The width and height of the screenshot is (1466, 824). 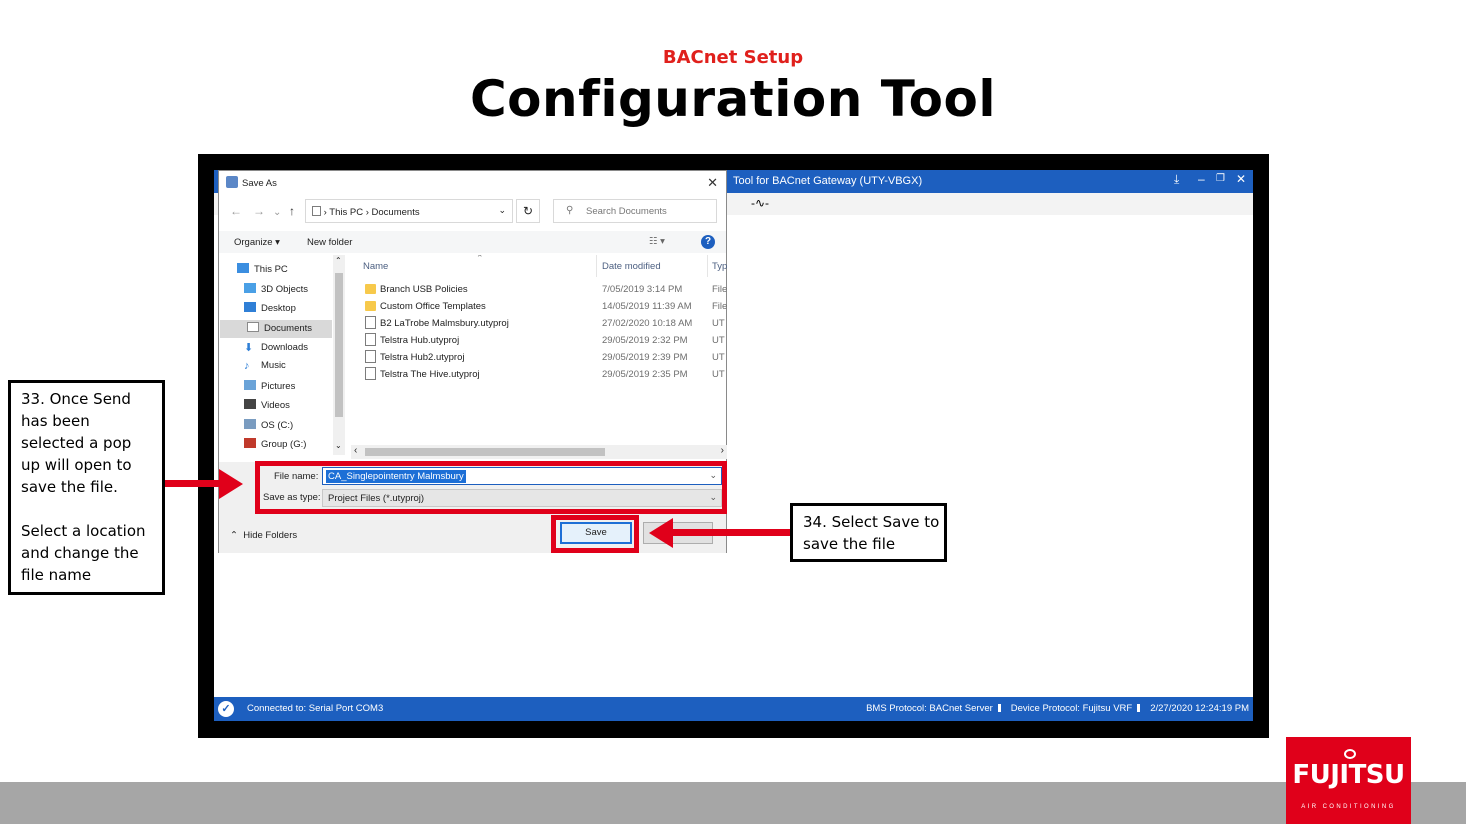 What do you see at coordinates (1199, 708) in the screenshot?
I see `status-timestamp: 2/27/2020 12:24:19 PM` at bounding box center [1199, 708].